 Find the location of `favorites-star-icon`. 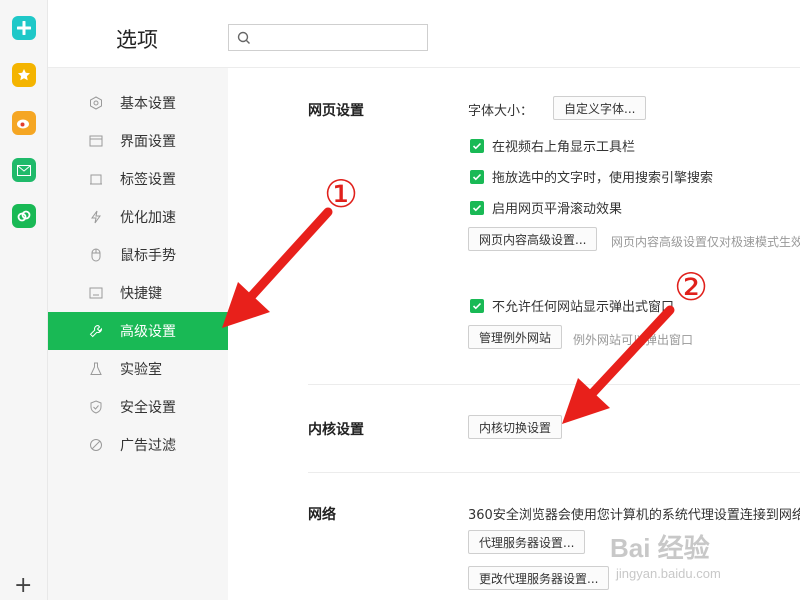

favorites-star-icon is located at coordinates (24, 75).